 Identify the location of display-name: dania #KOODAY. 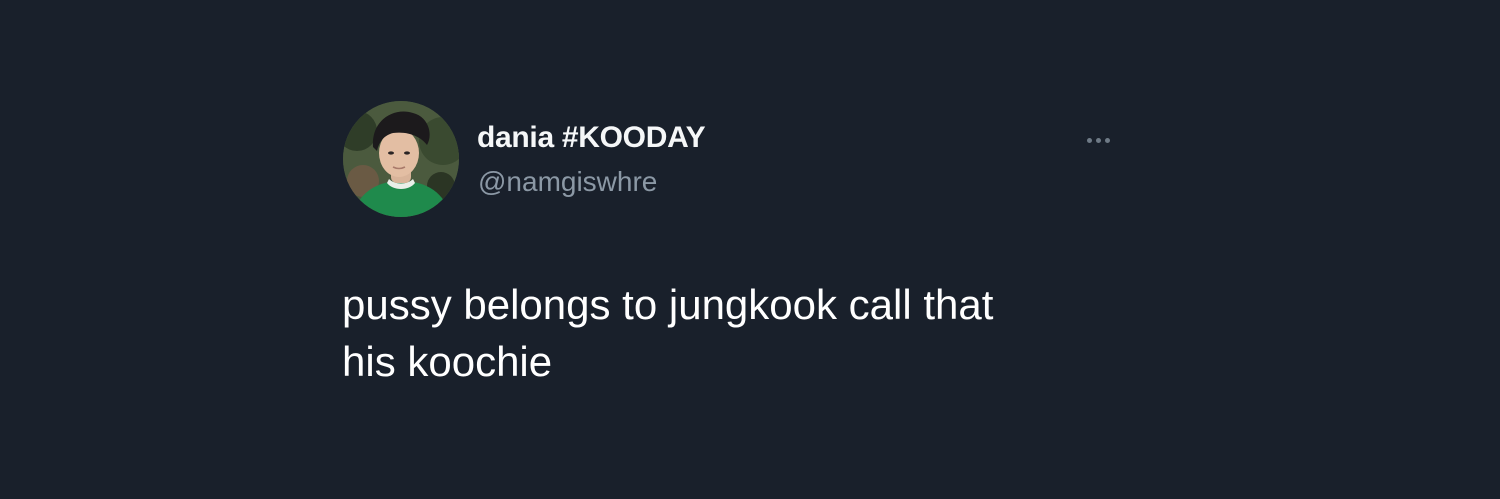
(591, 138).